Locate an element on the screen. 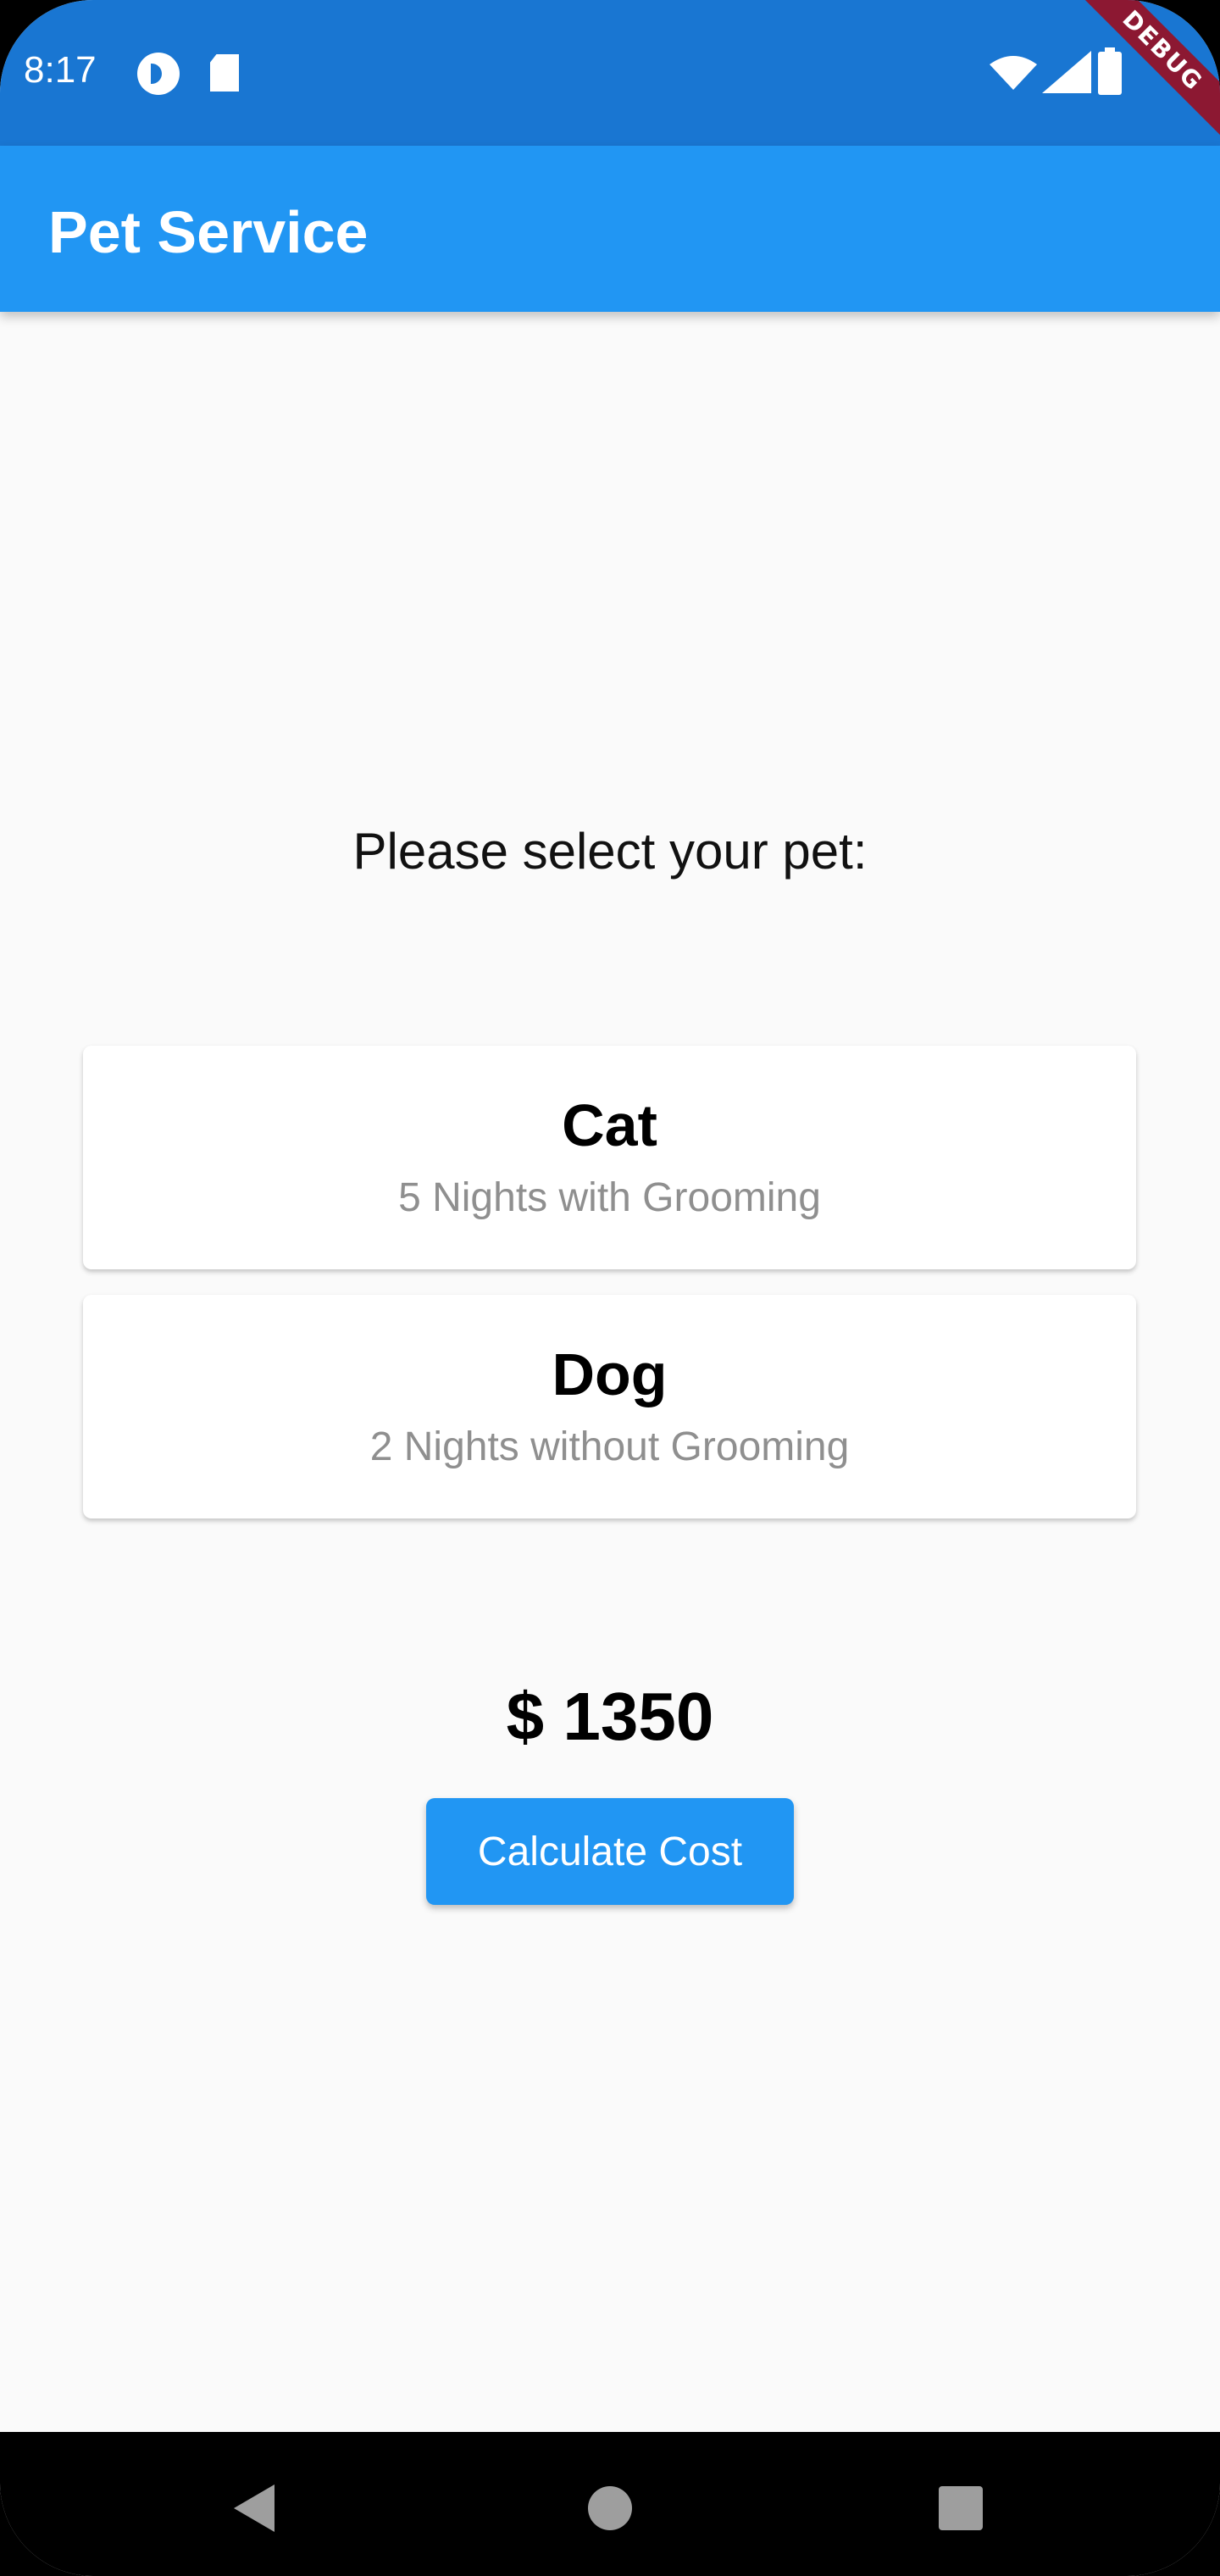  pet-card-dog: Dog 2 Nights without Grooming is located at coordinates (609, 1406).